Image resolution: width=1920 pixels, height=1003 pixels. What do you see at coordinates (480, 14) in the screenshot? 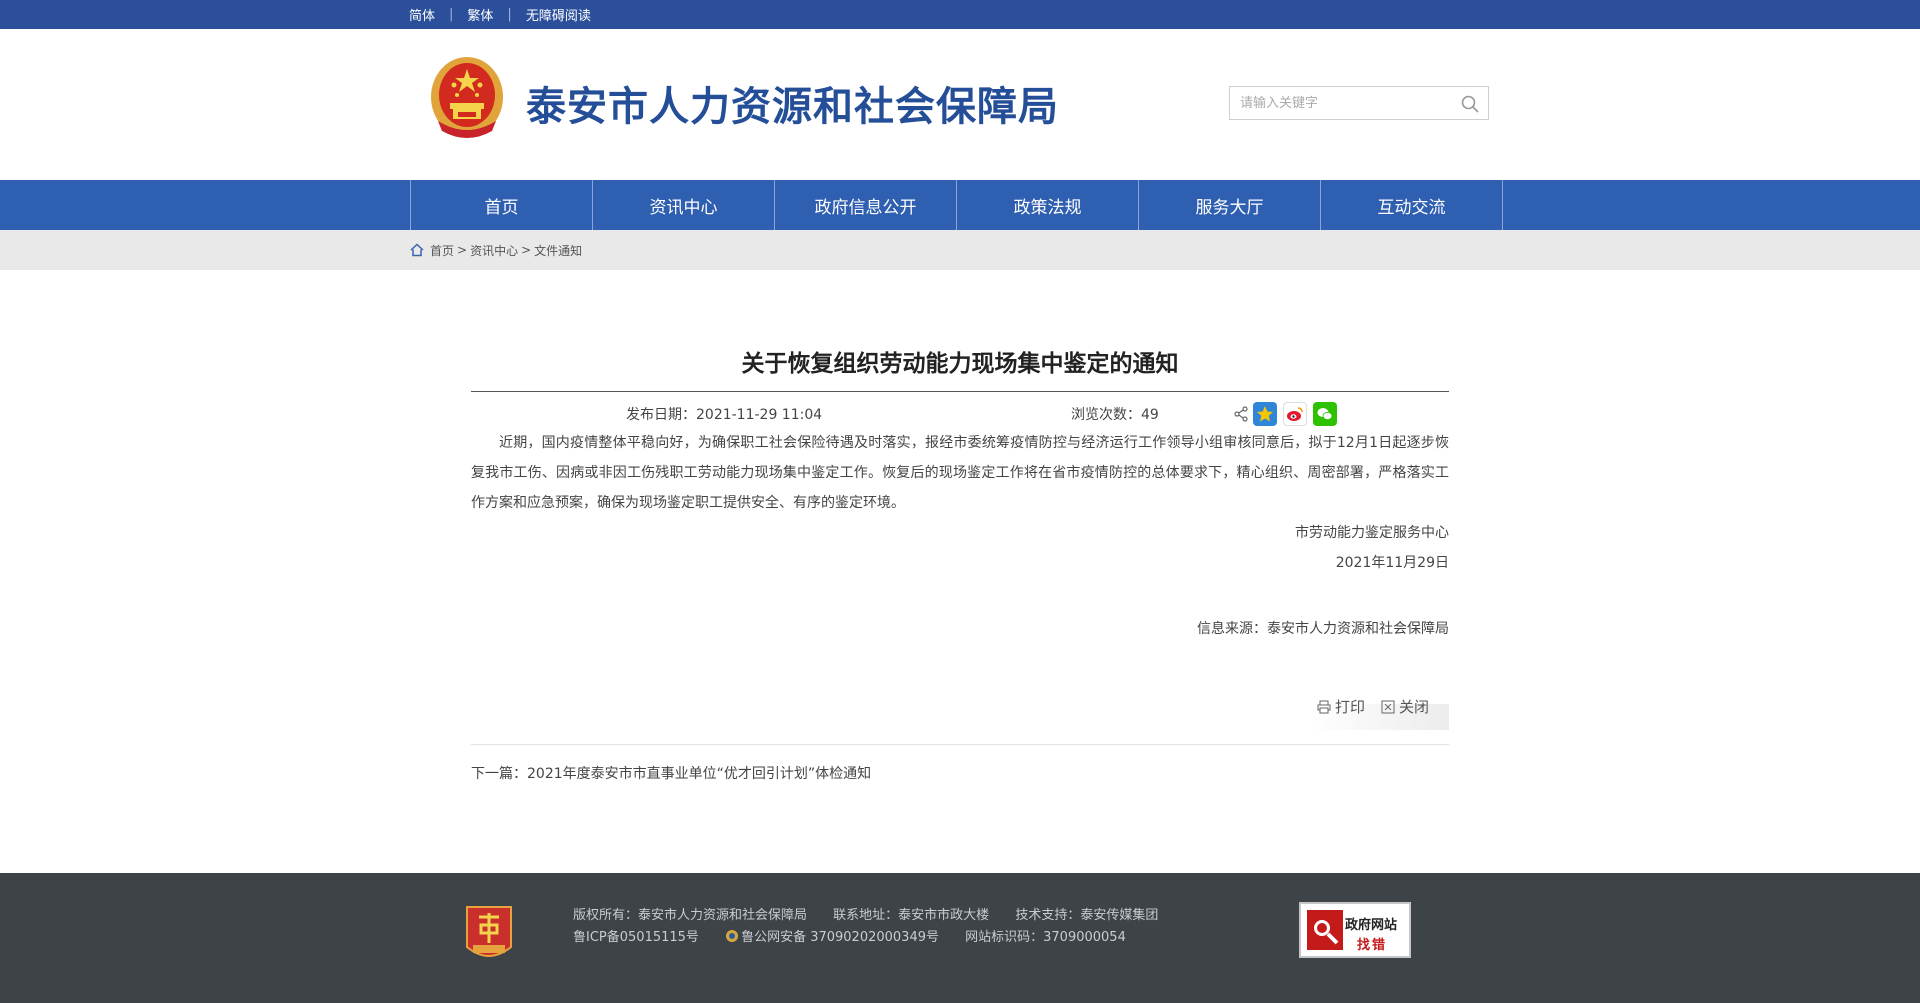
I see `traditional-chinese-link: 繁体` at bounding box center [480, 14].